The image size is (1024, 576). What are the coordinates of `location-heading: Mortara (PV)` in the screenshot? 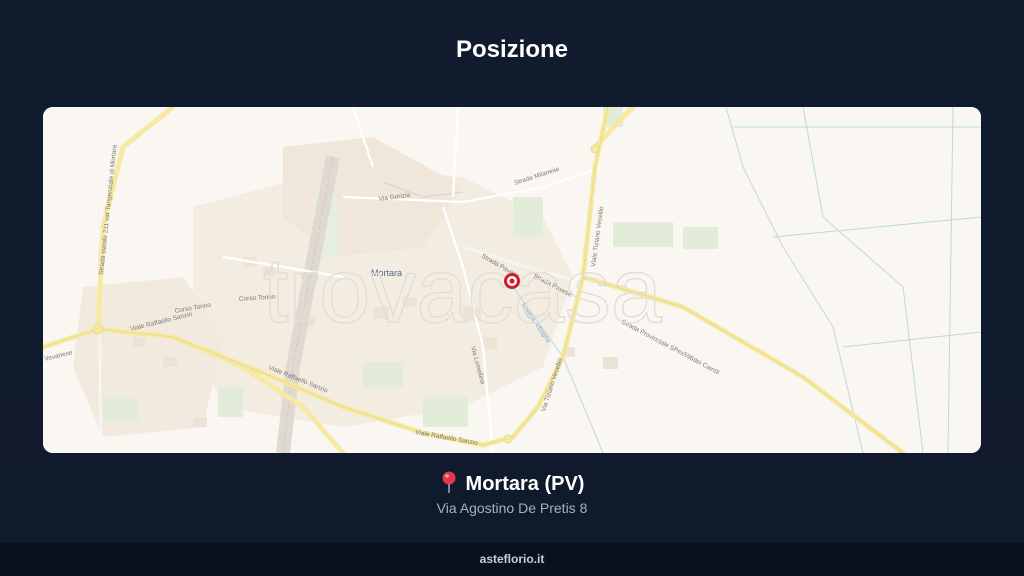 It's located at (512, 483).